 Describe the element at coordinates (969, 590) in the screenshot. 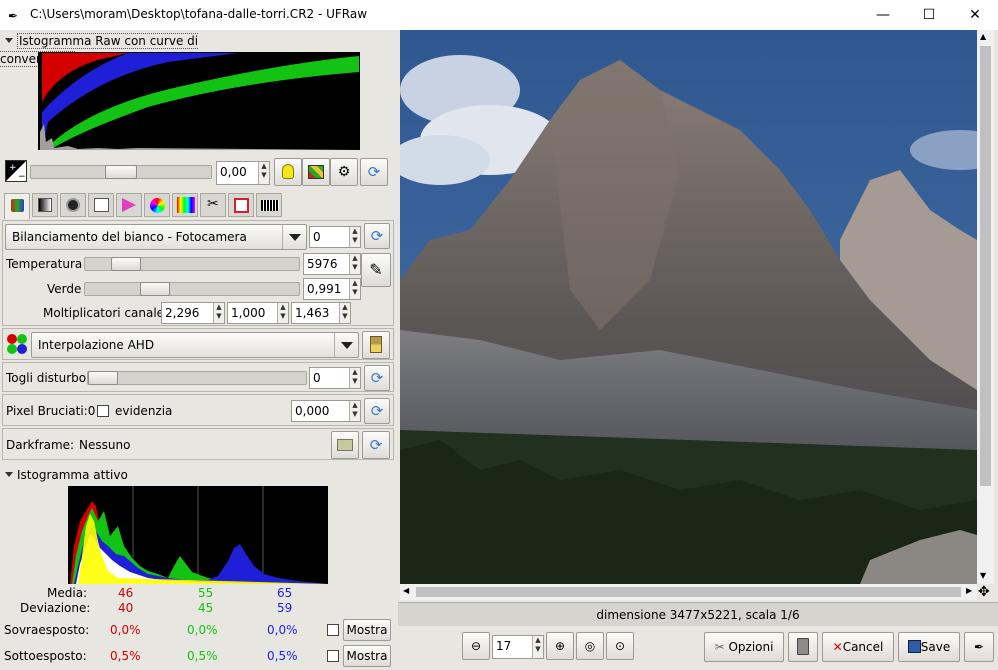

I see `scroll-right-icon: ▶` at that location.